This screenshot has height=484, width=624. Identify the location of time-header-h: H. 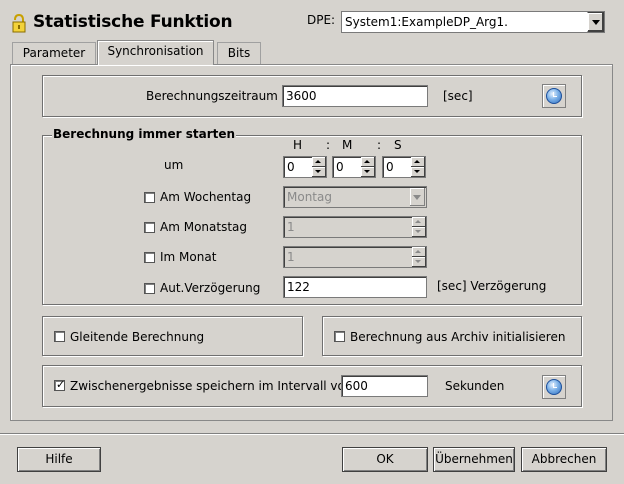
(298, 145).